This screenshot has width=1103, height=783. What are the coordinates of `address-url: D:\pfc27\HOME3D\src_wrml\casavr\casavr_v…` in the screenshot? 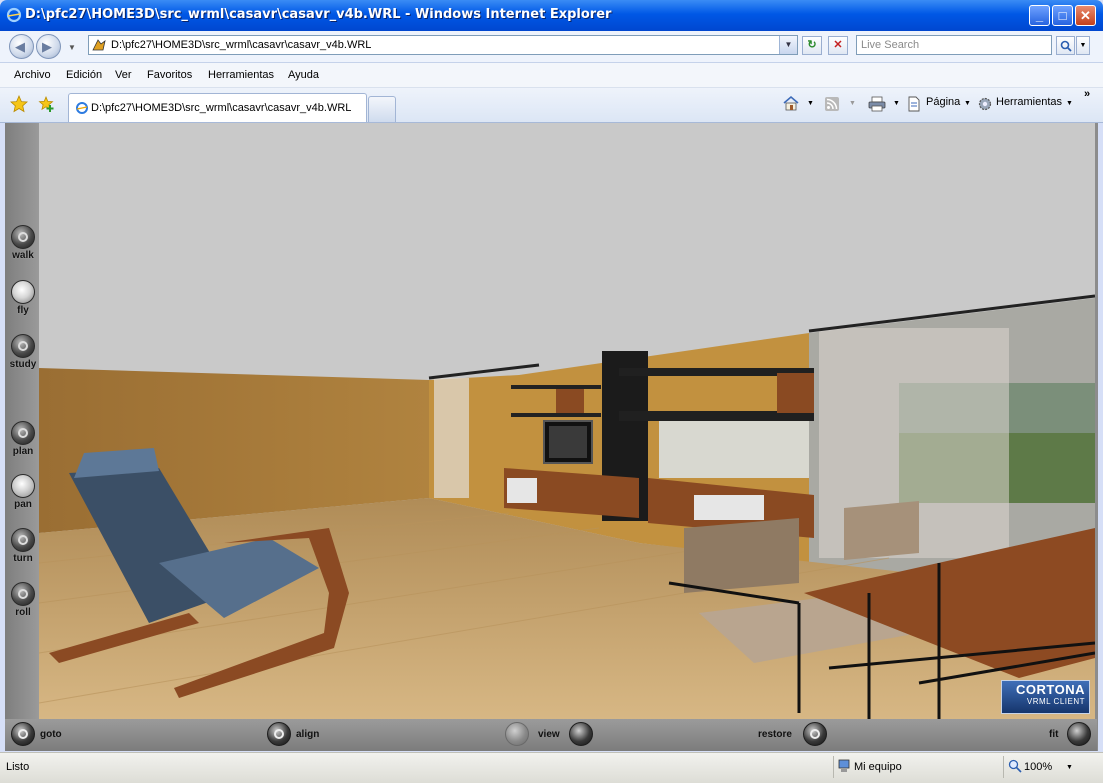 It's located at (241, 45).